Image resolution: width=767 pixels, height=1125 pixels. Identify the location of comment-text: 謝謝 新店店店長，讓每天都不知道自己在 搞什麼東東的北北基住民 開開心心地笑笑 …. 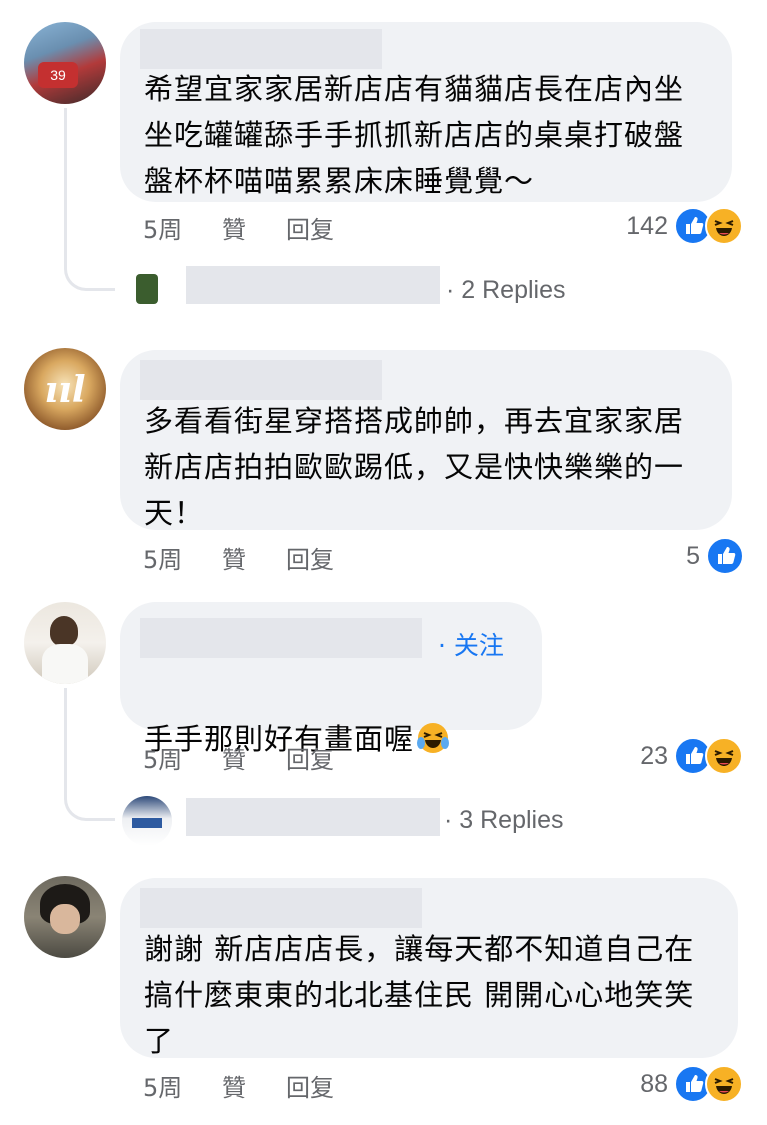
(419, 995).